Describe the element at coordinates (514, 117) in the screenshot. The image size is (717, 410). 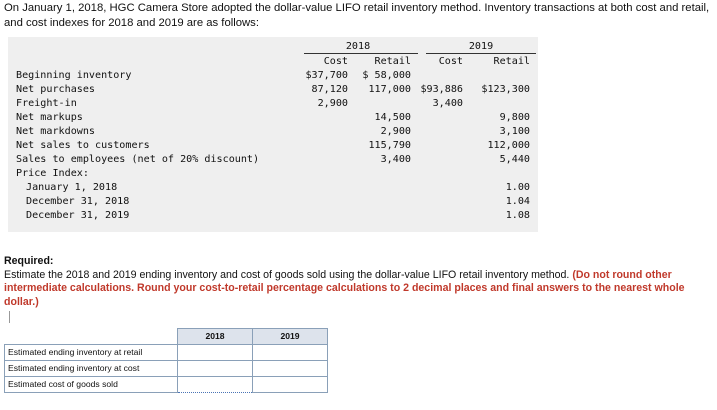
I see `table-cell: 9,800` at that location.